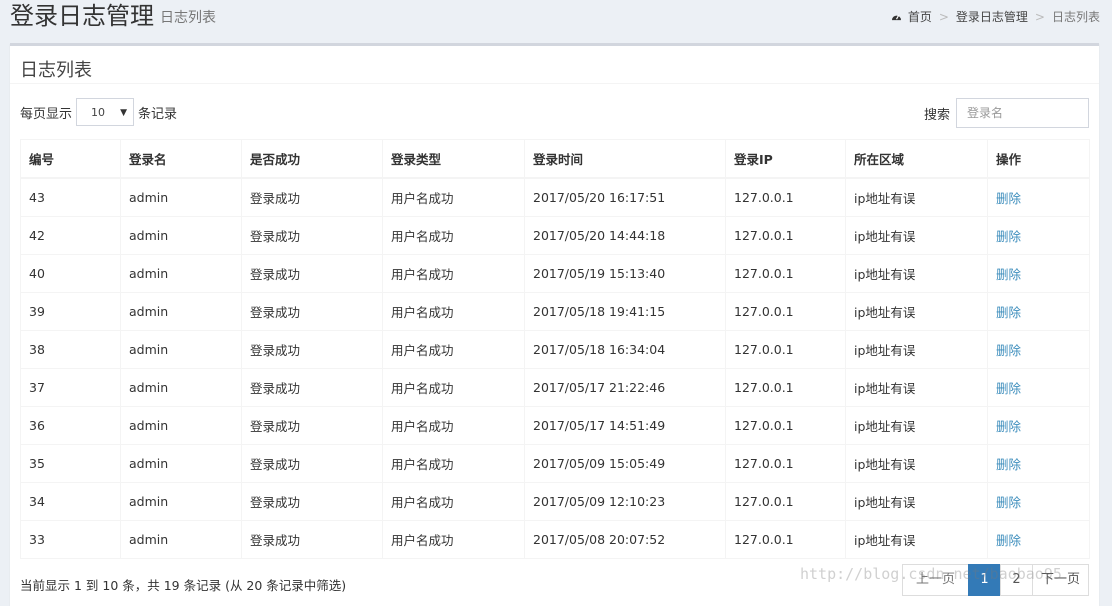 The width and height of the screenshot is (1112, 606). I want to click on page-length-select: 10 ▼, so click(105, 112).